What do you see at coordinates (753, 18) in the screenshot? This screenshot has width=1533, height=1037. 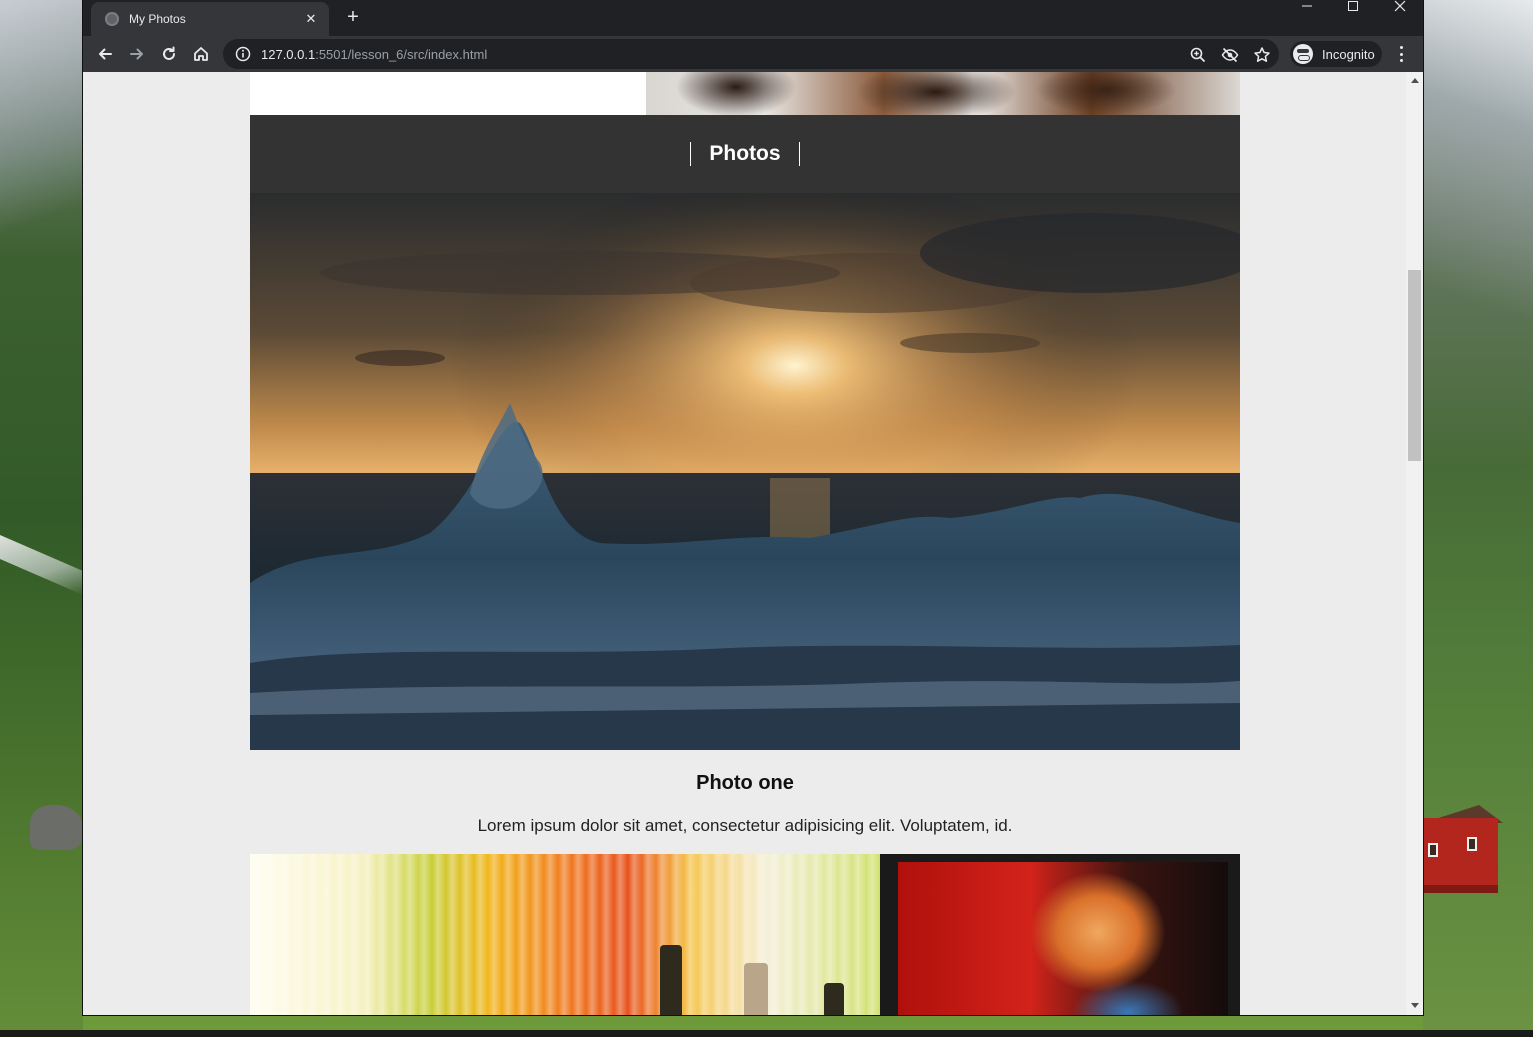 I see `tab-strip: My Photos ✕ +` at bounding box center [753, 18].